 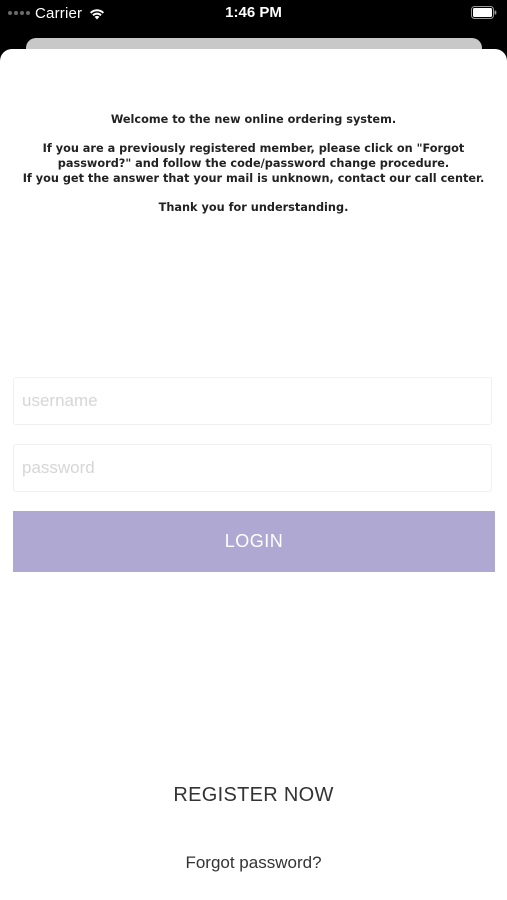 I want to click on username-input, so click(x=252, y=401).